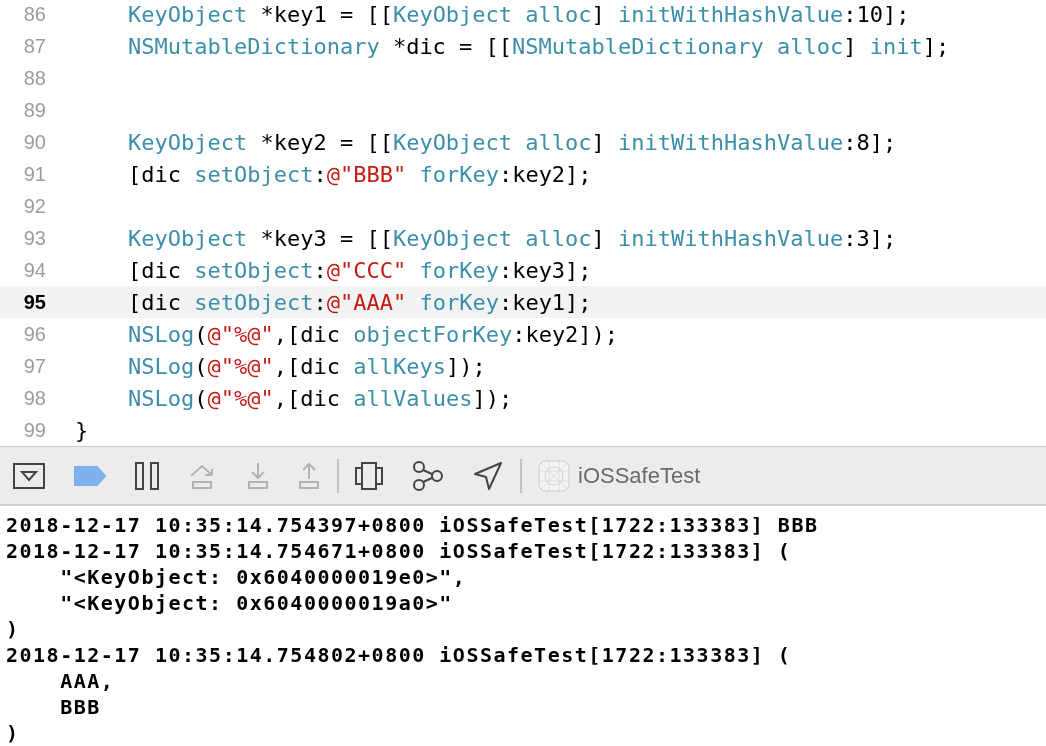 This screenshot has height=746, width=1046. Describe the element at coordinates (34, 110) in the screenshot. I see `line-number: 89` at that location.